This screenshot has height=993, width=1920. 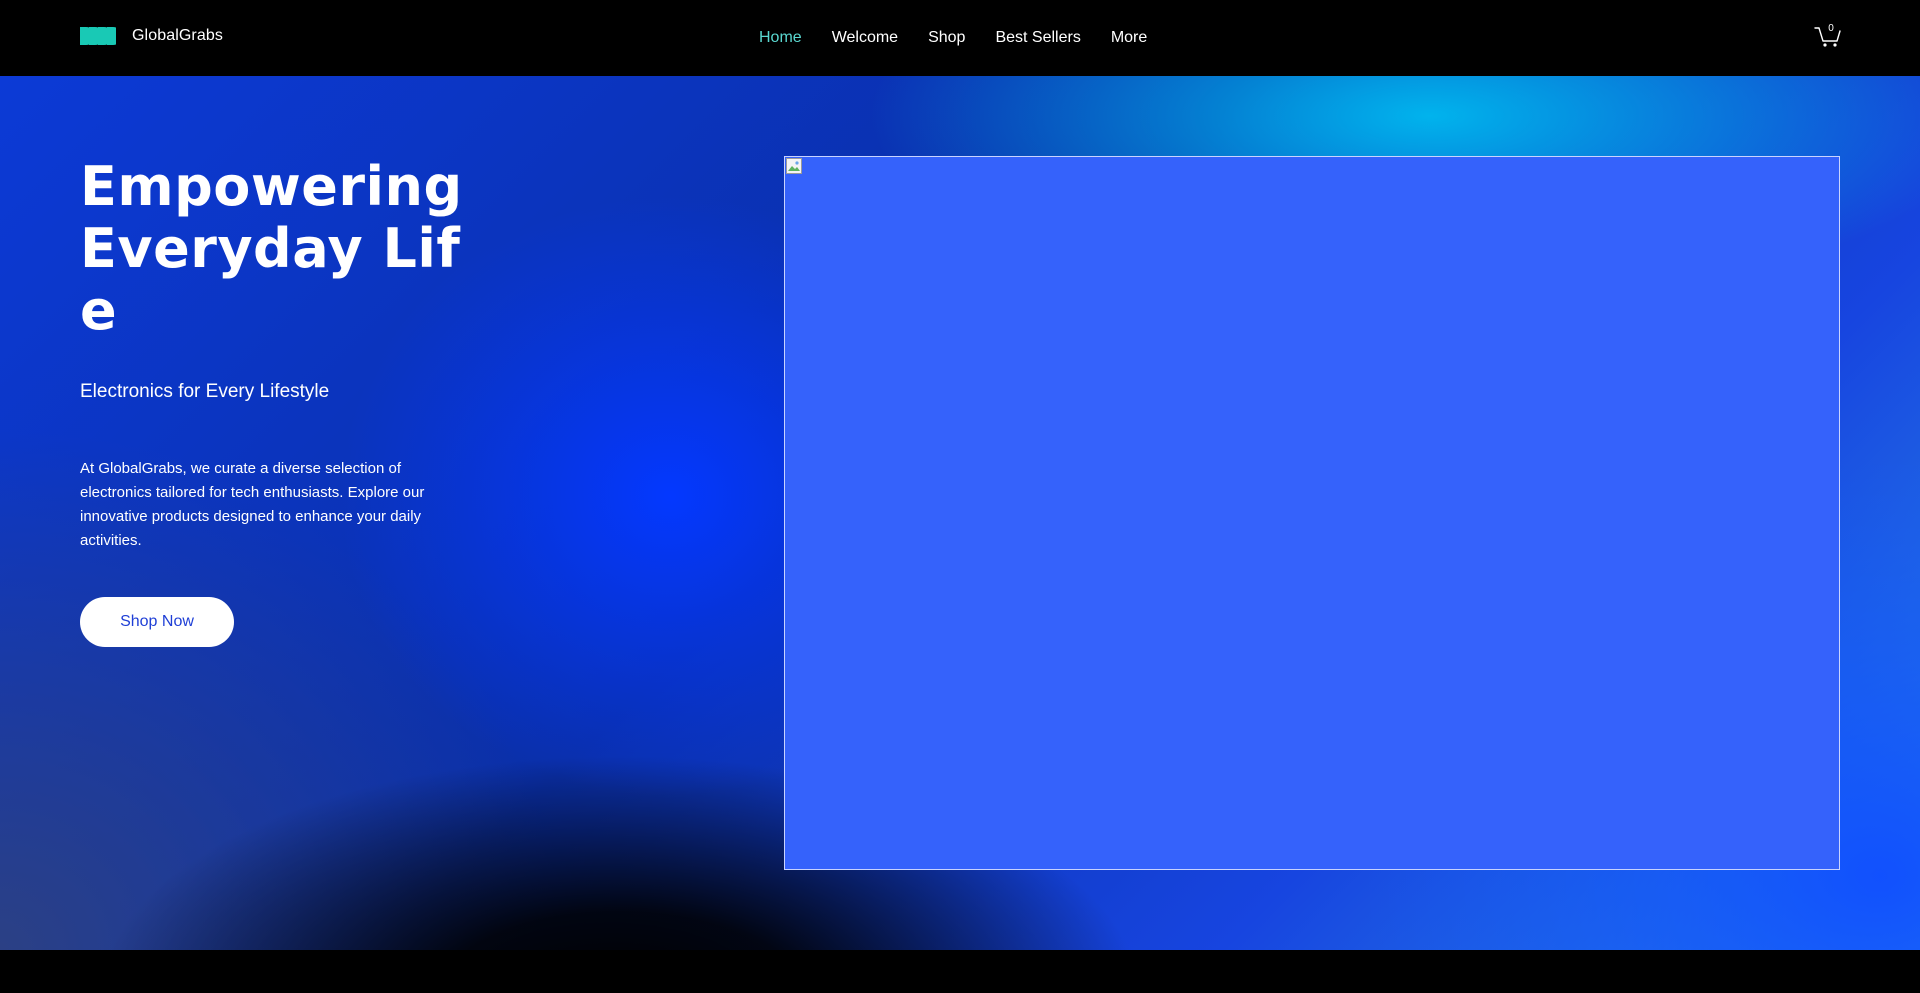 What do you see at coordinates (794, 166) in the screenshot?
I see `broken-image-icon` at bounding box center [794, 166].